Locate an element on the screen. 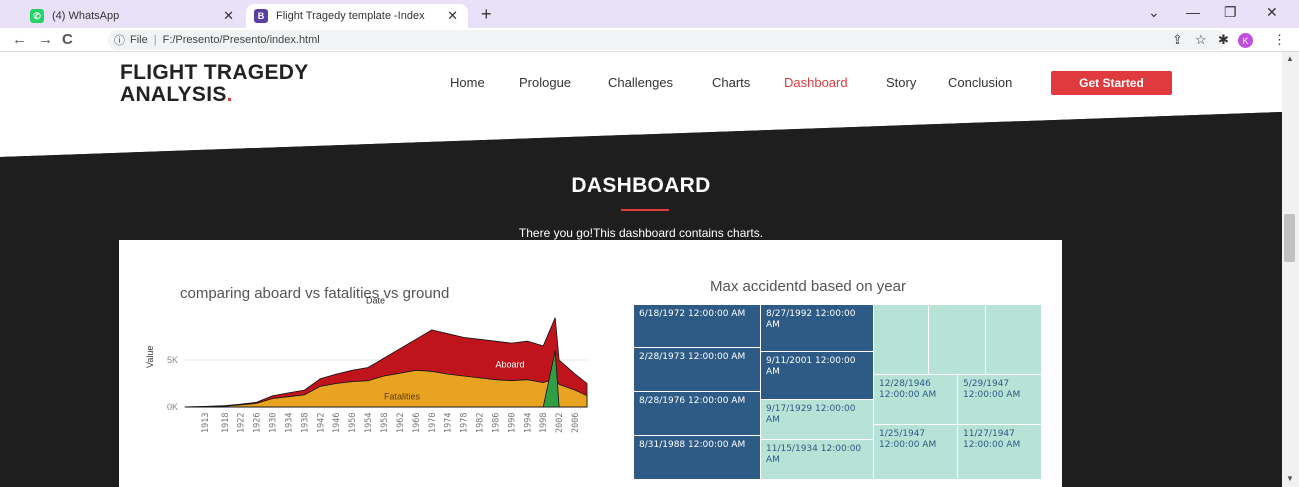  treemap-cell-label: 11/27/1947 12:00:00 AM is located at coordinates (992, 439).